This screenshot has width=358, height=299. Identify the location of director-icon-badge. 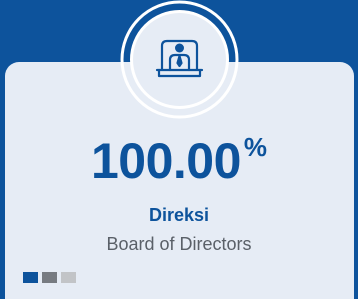
(179, 59).